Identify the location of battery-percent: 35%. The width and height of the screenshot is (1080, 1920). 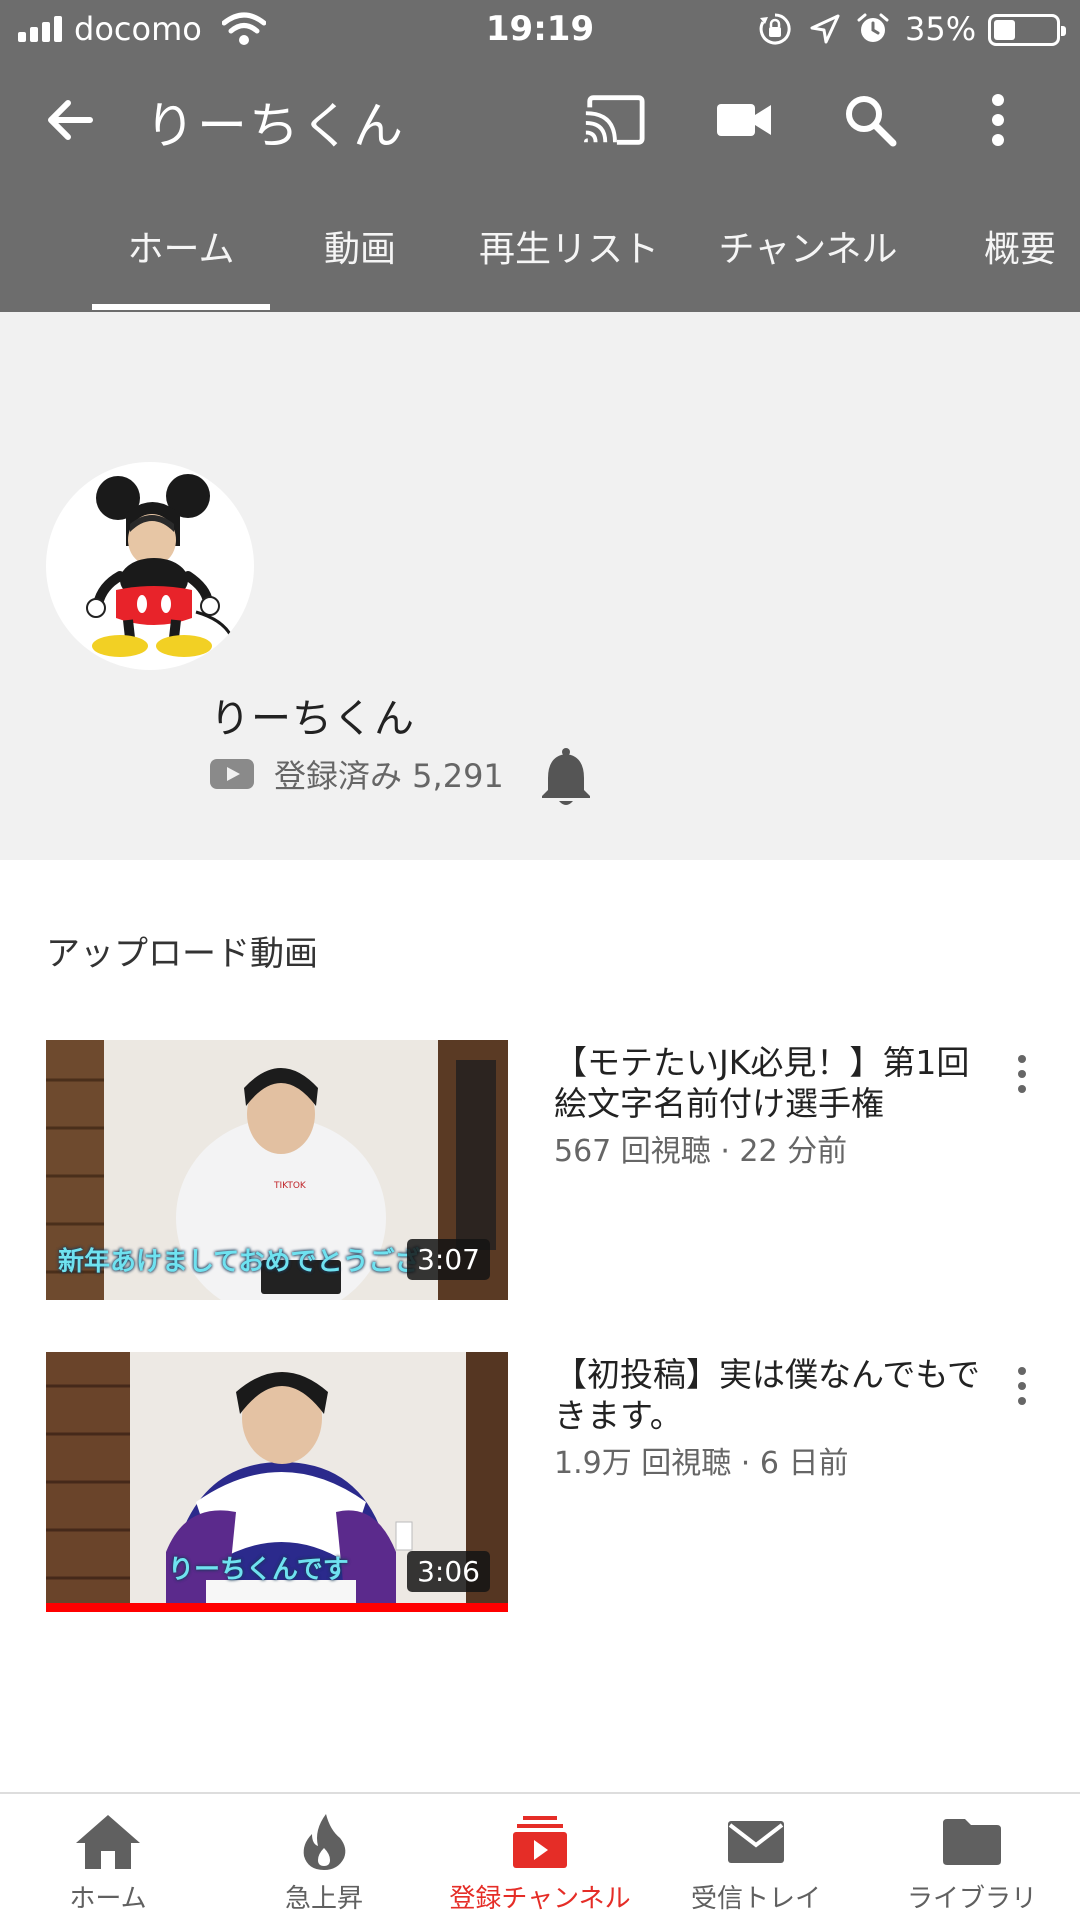
(941, 29).